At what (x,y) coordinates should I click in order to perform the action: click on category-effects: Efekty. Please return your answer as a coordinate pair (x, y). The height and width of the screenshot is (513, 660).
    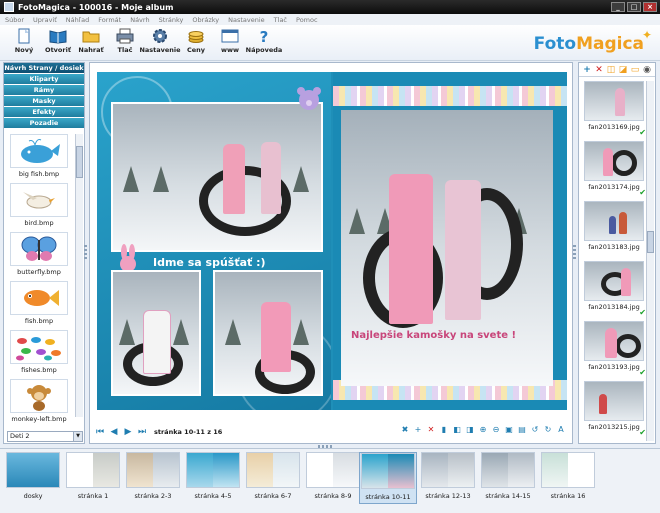
    Looking at the image, I should click on (44, 112).